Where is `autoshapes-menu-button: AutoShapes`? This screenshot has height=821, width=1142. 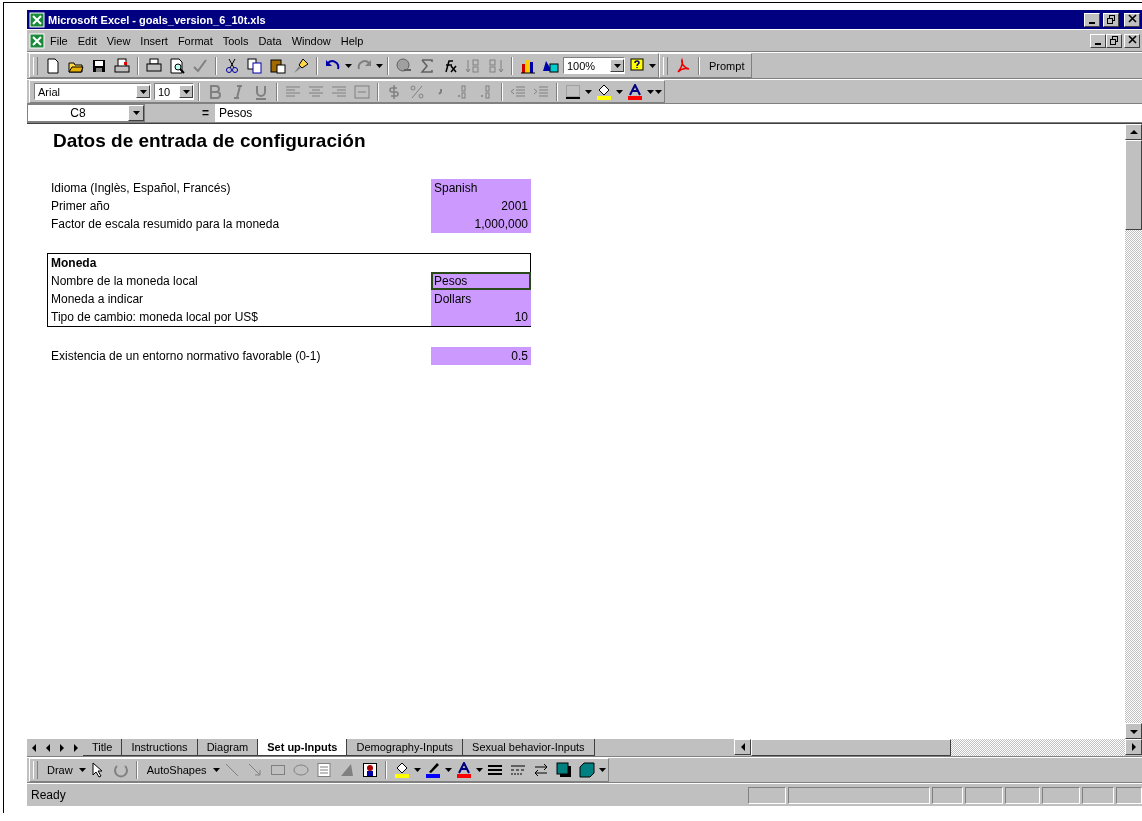
autoshapes-menu-button: AutoShapes is located at coordinates (176, 770).